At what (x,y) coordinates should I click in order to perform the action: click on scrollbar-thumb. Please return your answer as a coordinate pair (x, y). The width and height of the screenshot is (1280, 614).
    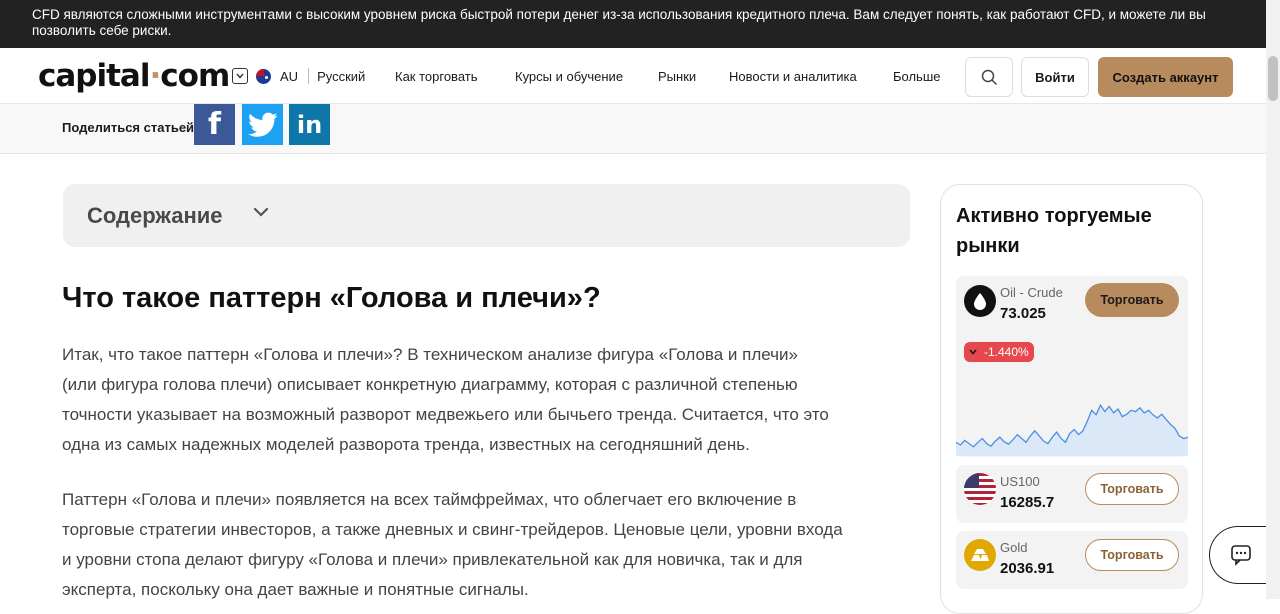
    Looking at the image, I should click on (1273, 78).